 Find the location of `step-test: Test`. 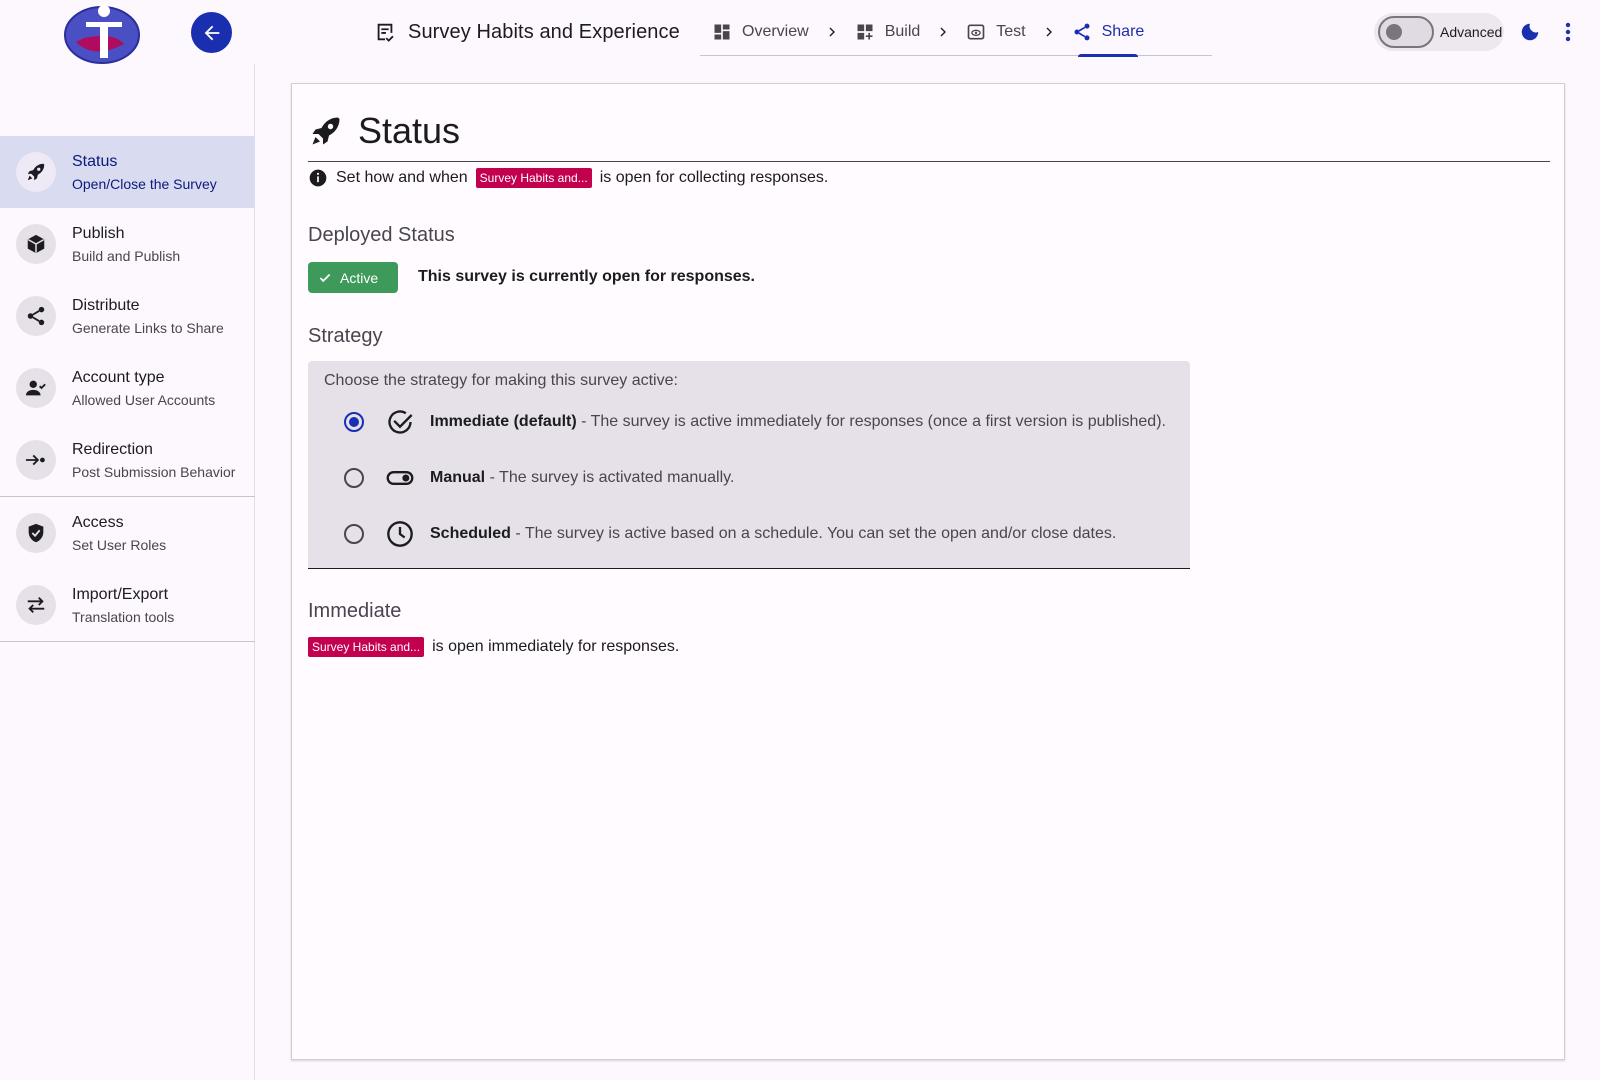

step-test: Test is located at coordinates (995, 32).